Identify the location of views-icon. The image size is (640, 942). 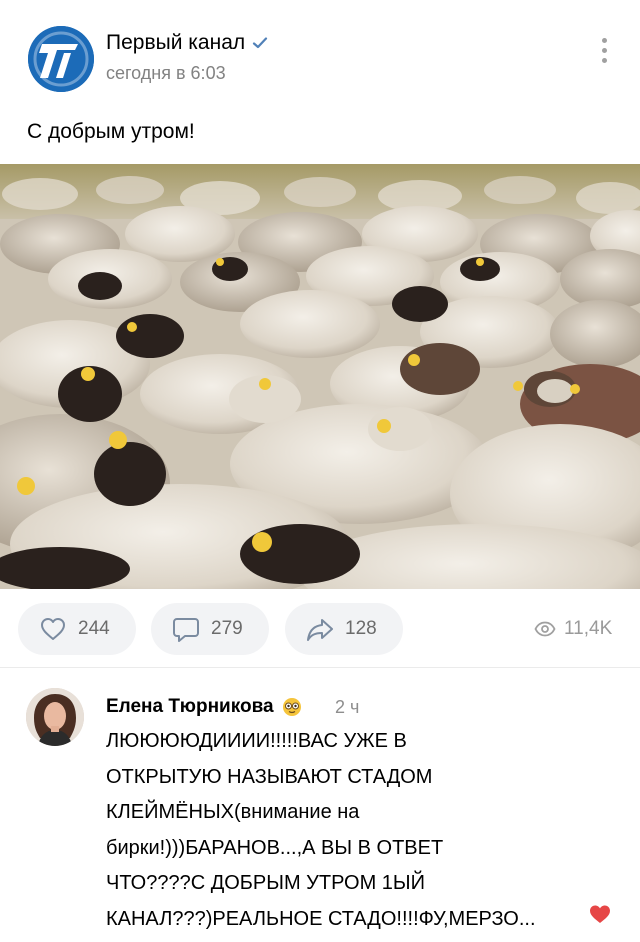
(545, 629).